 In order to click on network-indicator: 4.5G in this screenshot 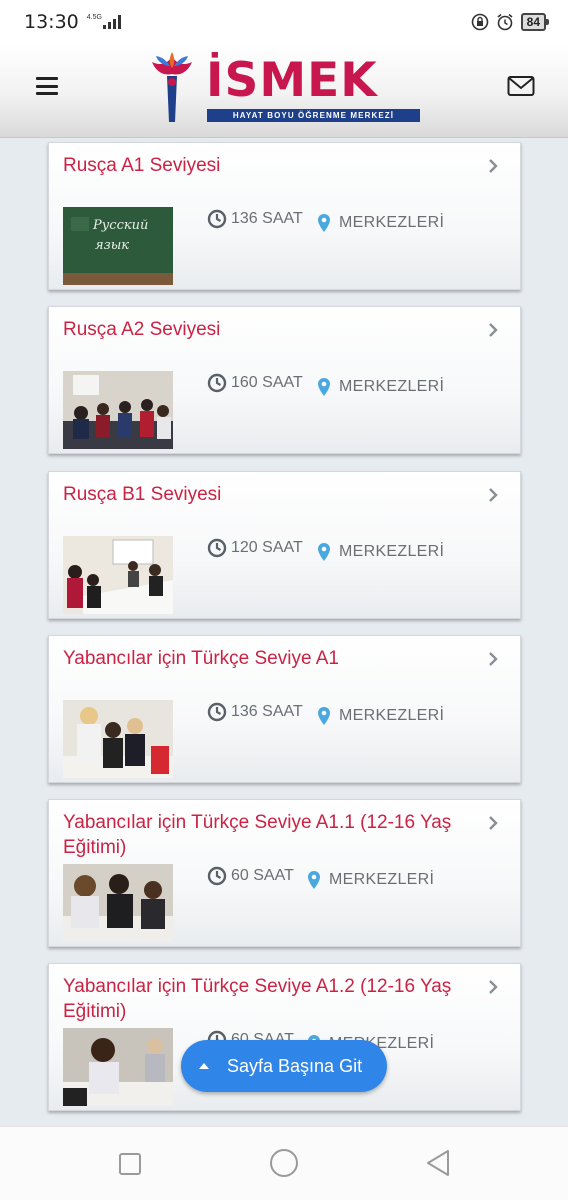, I will do `click(103, 21)`.